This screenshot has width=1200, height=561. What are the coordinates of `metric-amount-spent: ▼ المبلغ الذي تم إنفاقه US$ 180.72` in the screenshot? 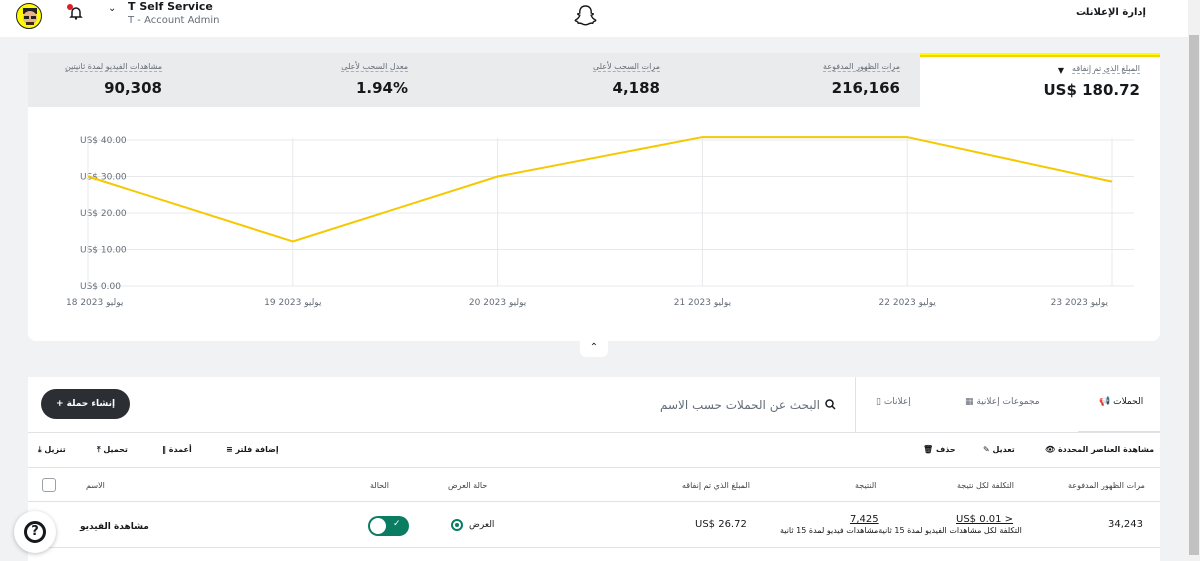 It's located at (1040, 80).